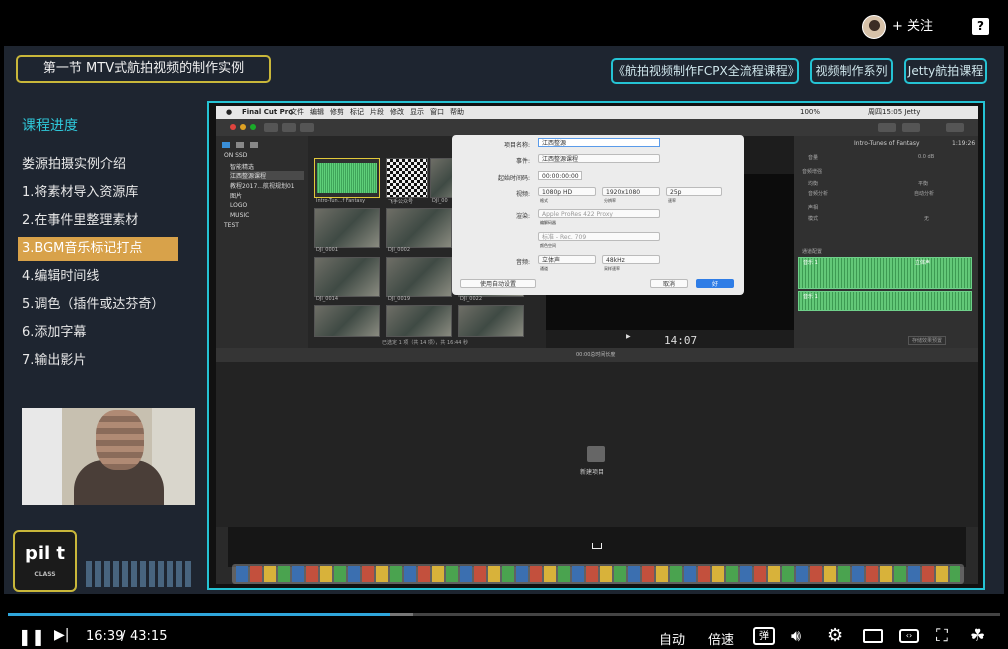 This screenshot has width=1008, height=649. I want to click on name-label: 项目名称:, so click(516, 145).